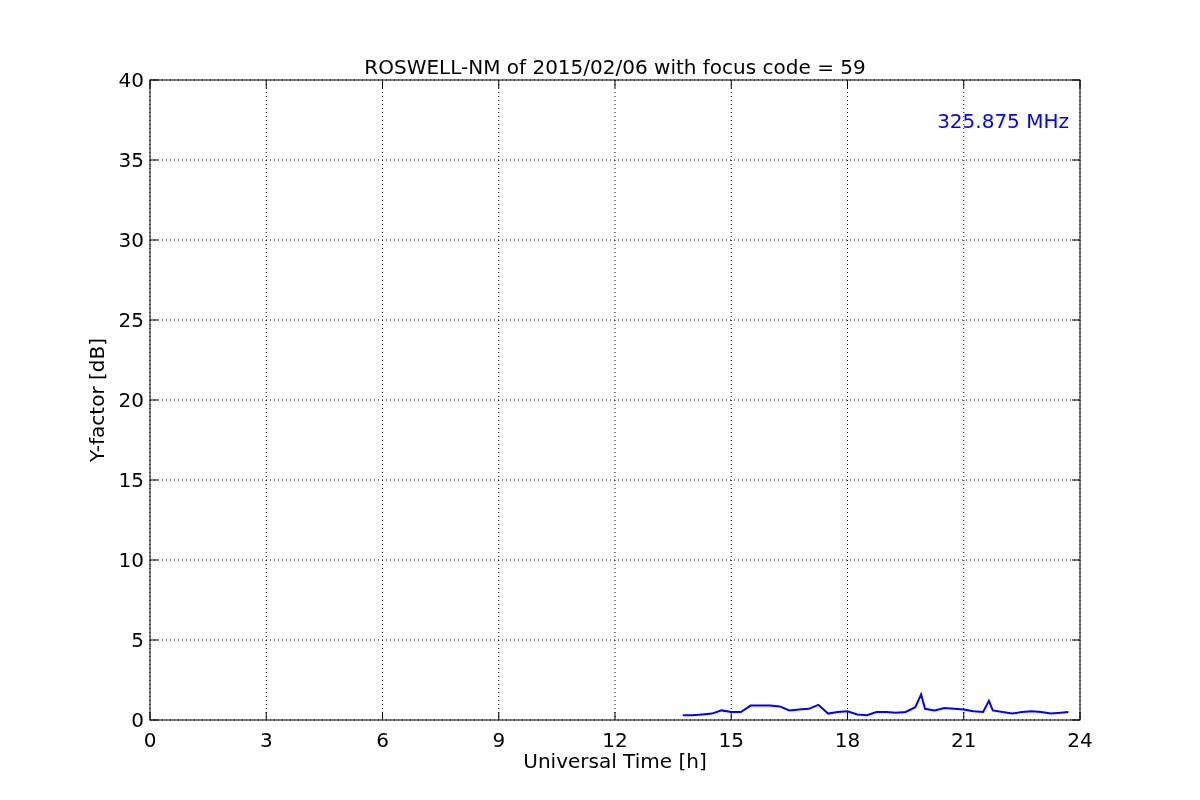 This screenshot has height=800, width=1200. I want to click on chart-title: ROSWELL-NM of 2015/02/06 with focus code = 59, so click(615, 67).